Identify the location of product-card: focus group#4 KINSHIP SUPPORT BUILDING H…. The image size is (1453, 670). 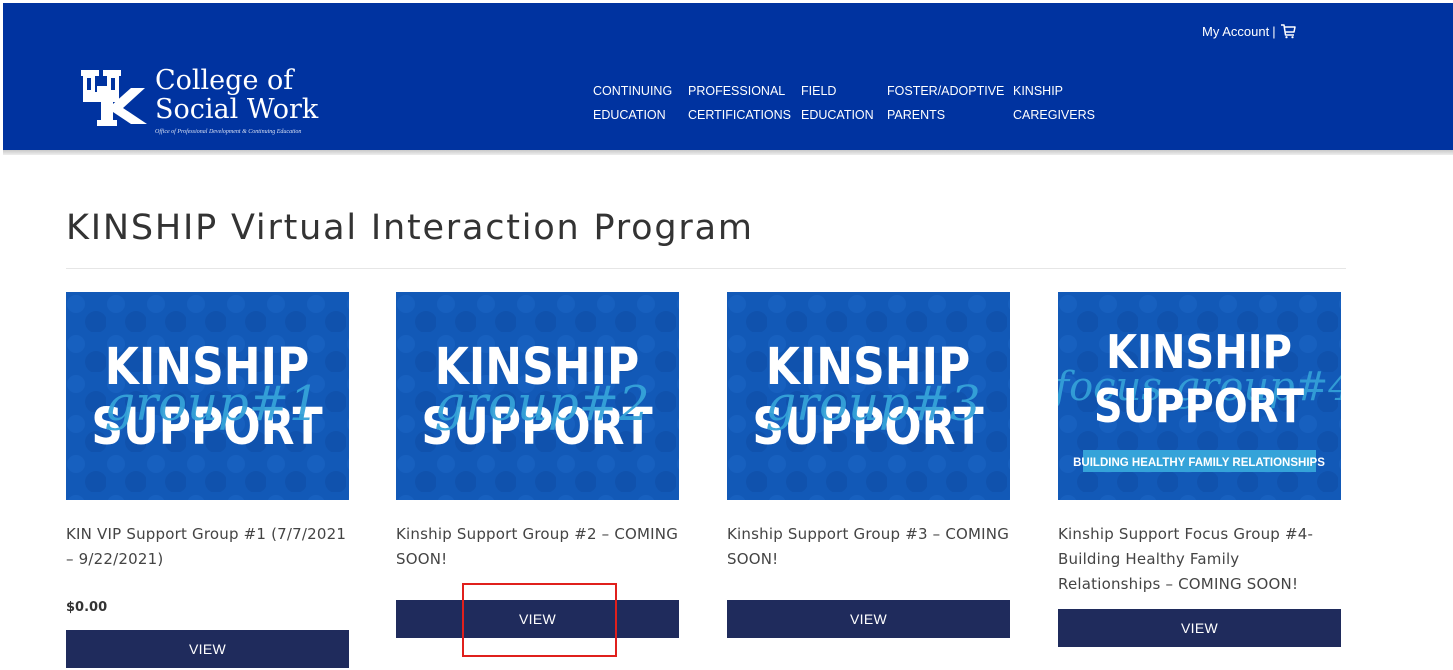
(1199, 469).